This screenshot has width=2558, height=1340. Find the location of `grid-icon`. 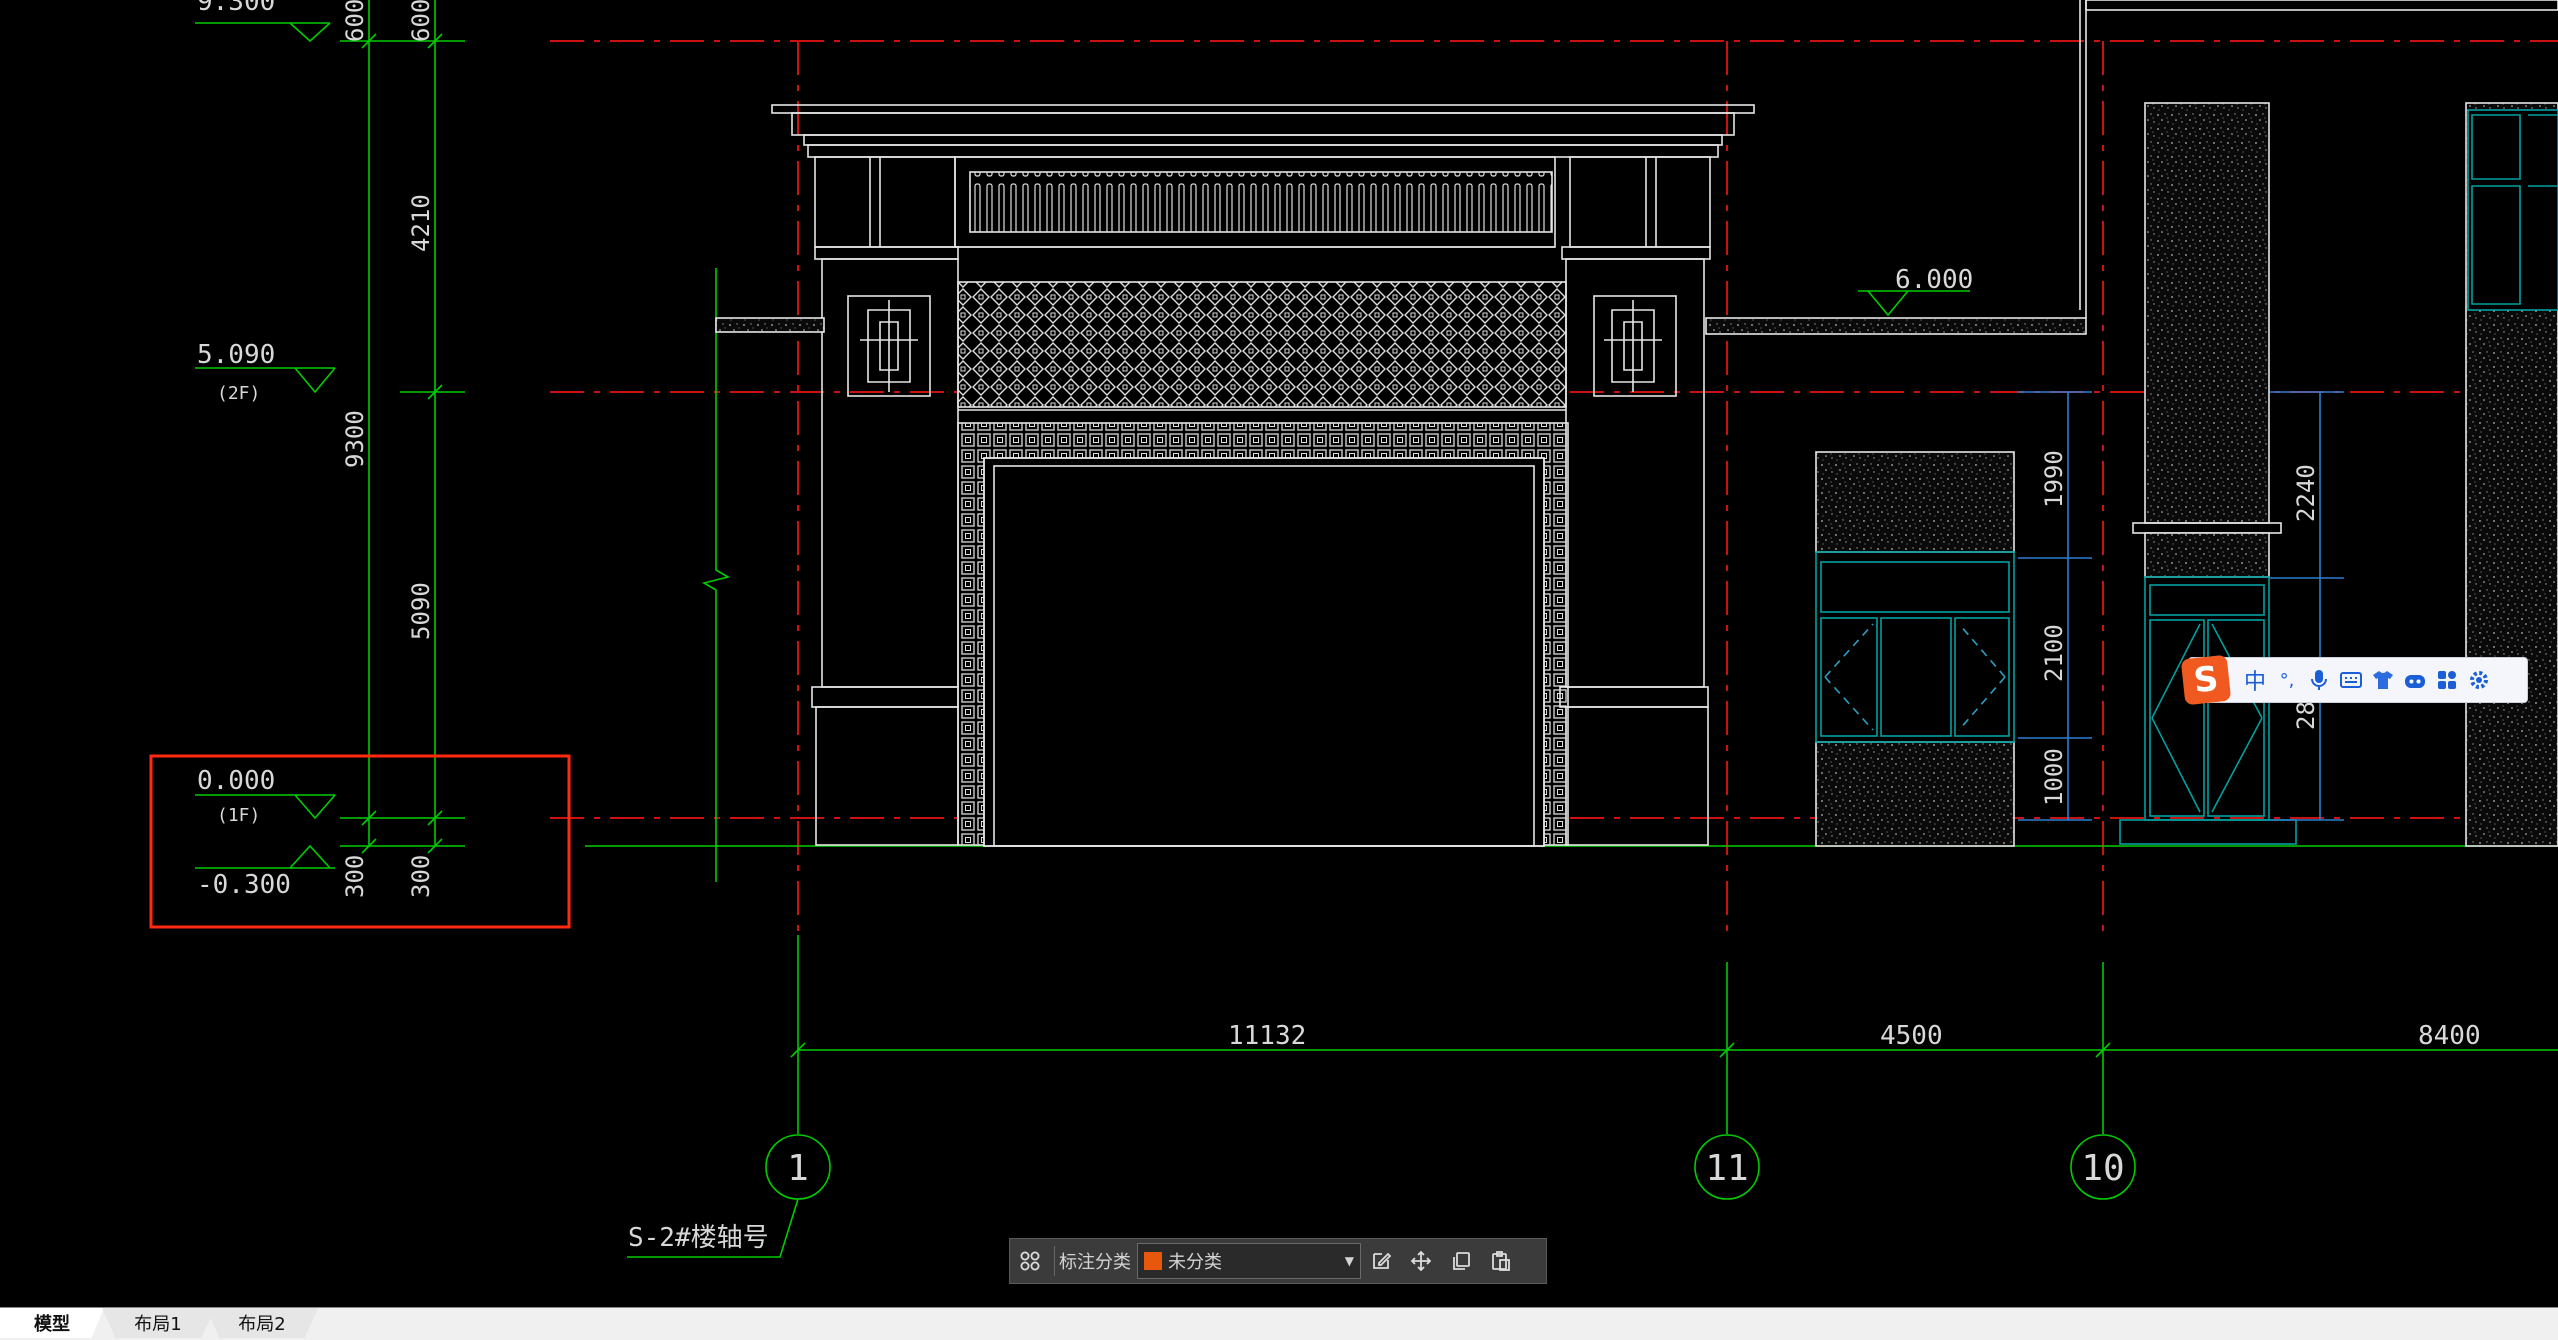

grid-icon is located at coordinates (1030, 1261).